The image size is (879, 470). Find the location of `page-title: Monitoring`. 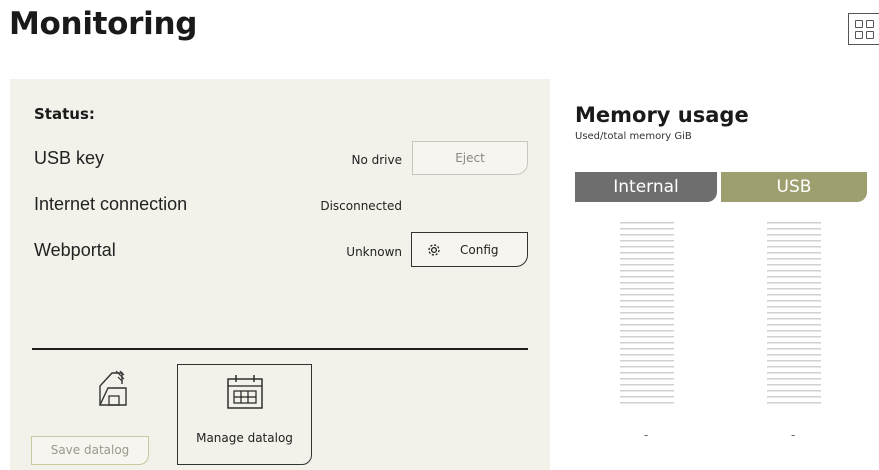

page-title: Monitoring is located at coordinates (103, 24).